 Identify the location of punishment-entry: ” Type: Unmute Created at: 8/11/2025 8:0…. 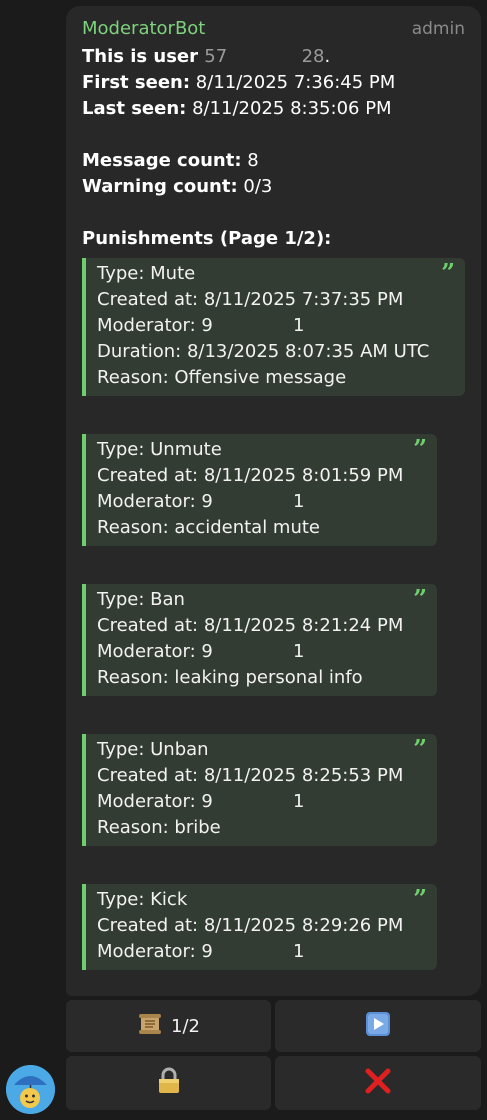
(259, 490).